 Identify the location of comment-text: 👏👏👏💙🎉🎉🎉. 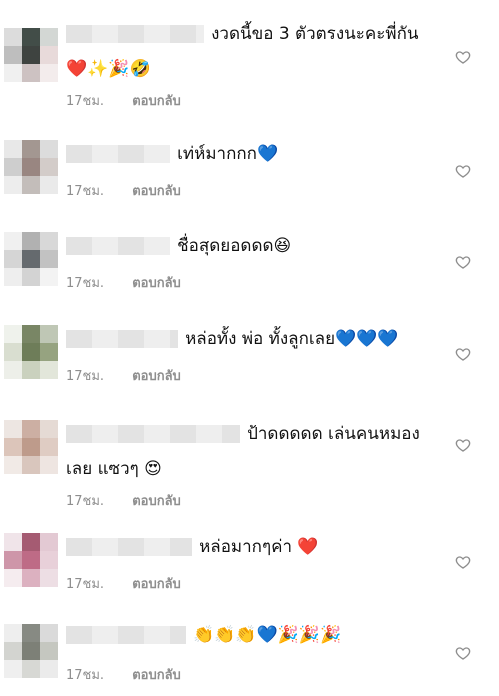
(267, 634).